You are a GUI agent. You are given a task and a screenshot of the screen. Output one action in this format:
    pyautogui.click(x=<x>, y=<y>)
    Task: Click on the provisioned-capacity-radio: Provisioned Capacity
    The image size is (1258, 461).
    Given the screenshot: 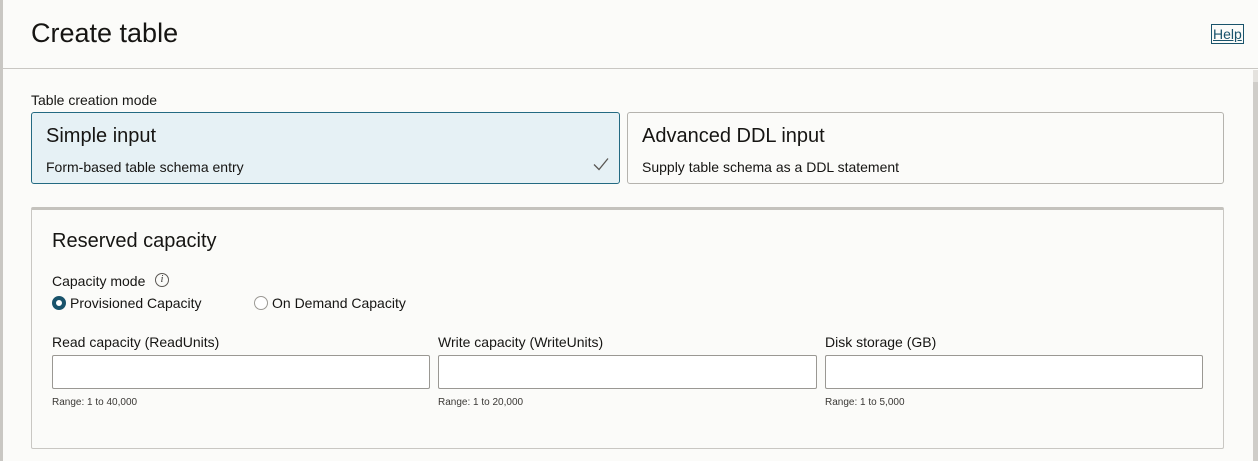 What is the action you would take?
    pyautogui.click(x=127, y=303)
    